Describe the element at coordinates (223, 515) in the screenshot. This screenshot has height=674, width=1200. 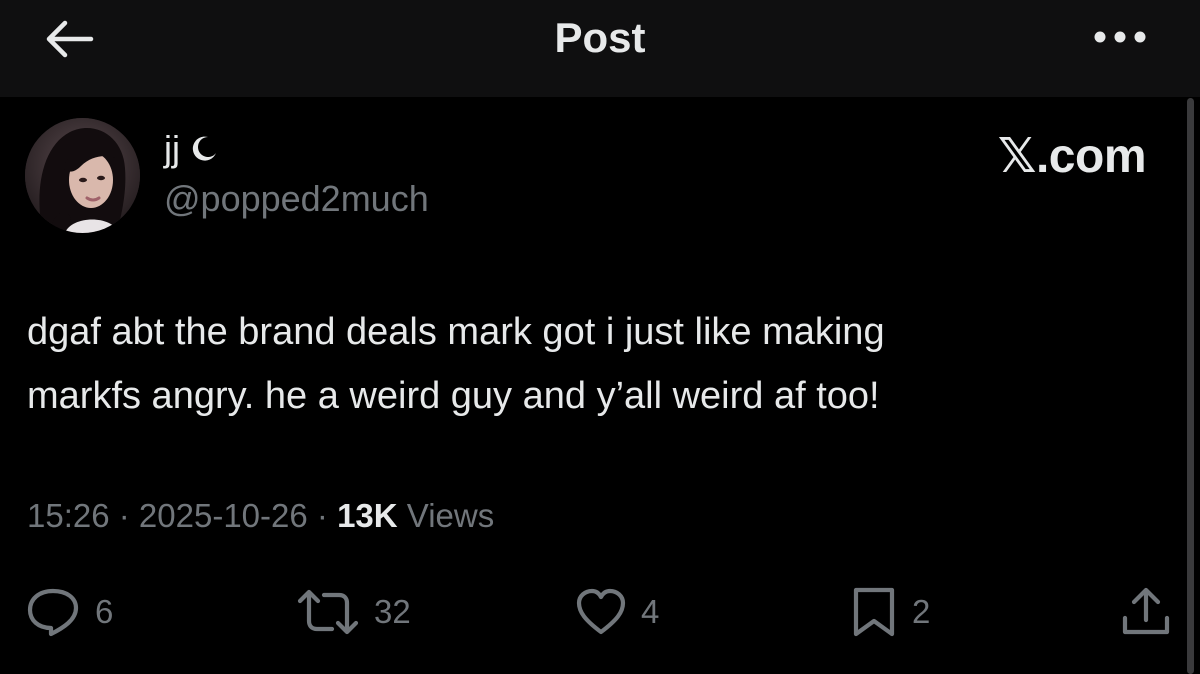
I see `tweet-date: 2025-10-26` at that location.